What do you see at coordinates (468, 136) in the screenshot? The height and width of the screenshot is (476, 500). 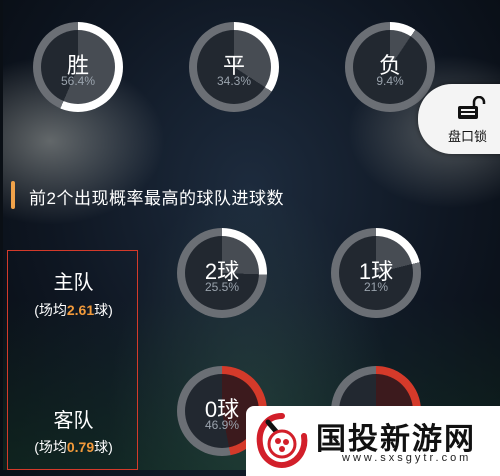 I see `handicap-lock-label: 盘口锁` at bounding box center [468, 136].